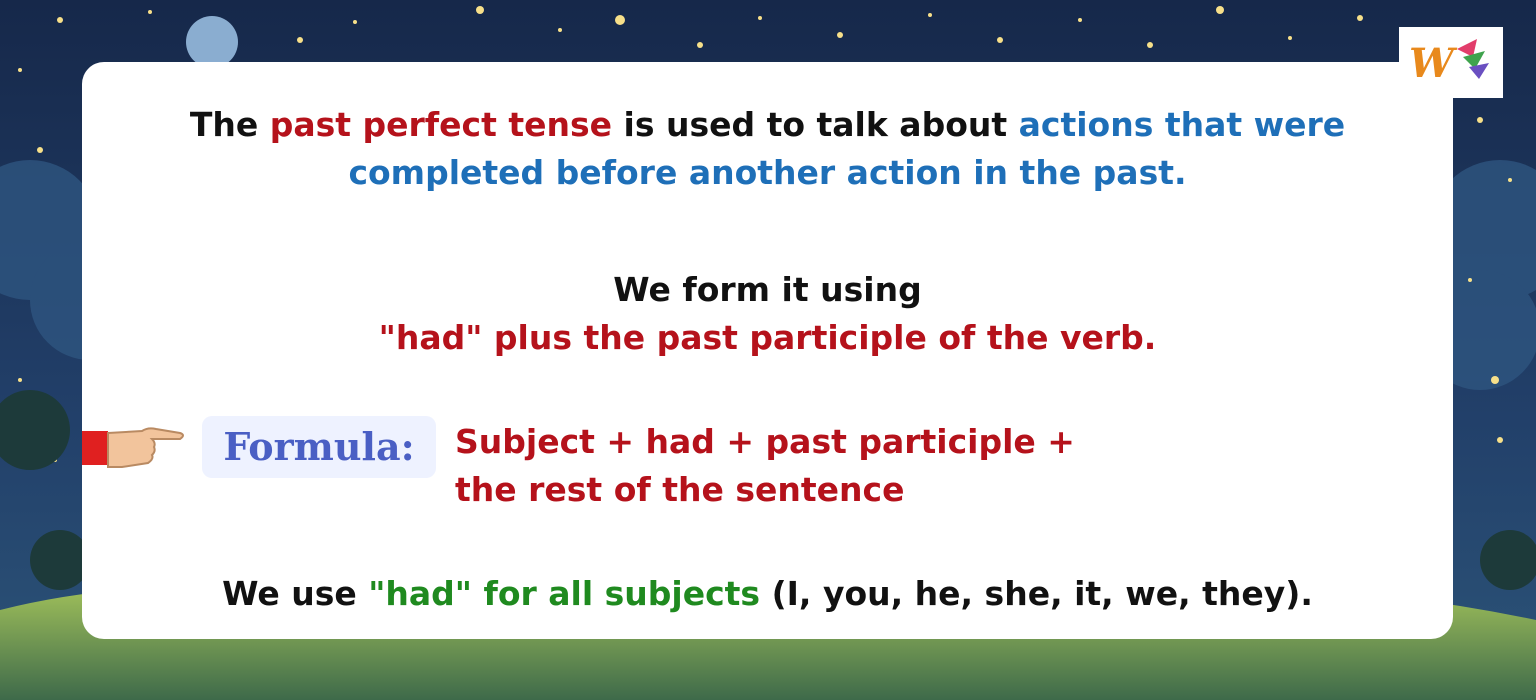 Image resolution: width=1536 pixels, height=700 pixels. What do you see at coordinates (680, 489) in the screenshot?
I see `formula-line-2: the rest of the sentence` at bounding box center [680, 489].